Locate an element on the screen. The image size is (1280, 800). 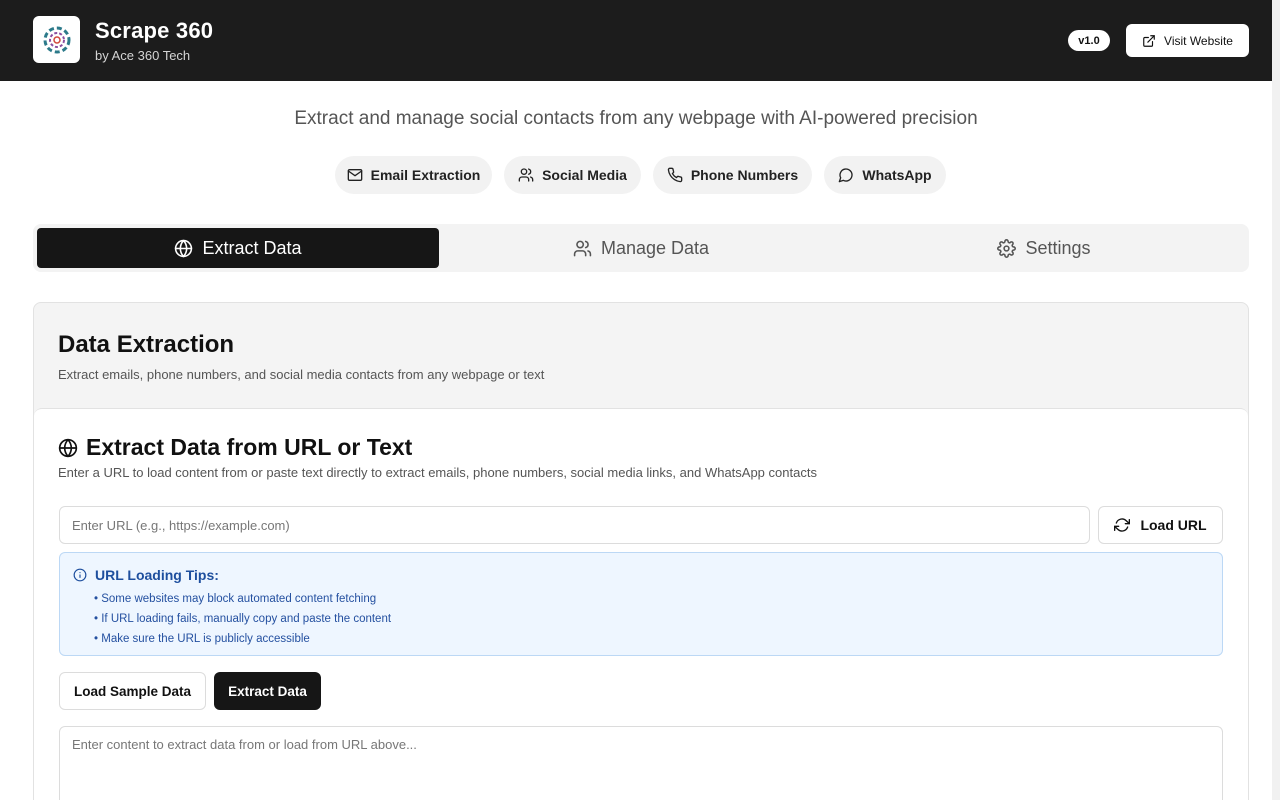
app-title: Scrape 360 is located at coordinates (154, 30).